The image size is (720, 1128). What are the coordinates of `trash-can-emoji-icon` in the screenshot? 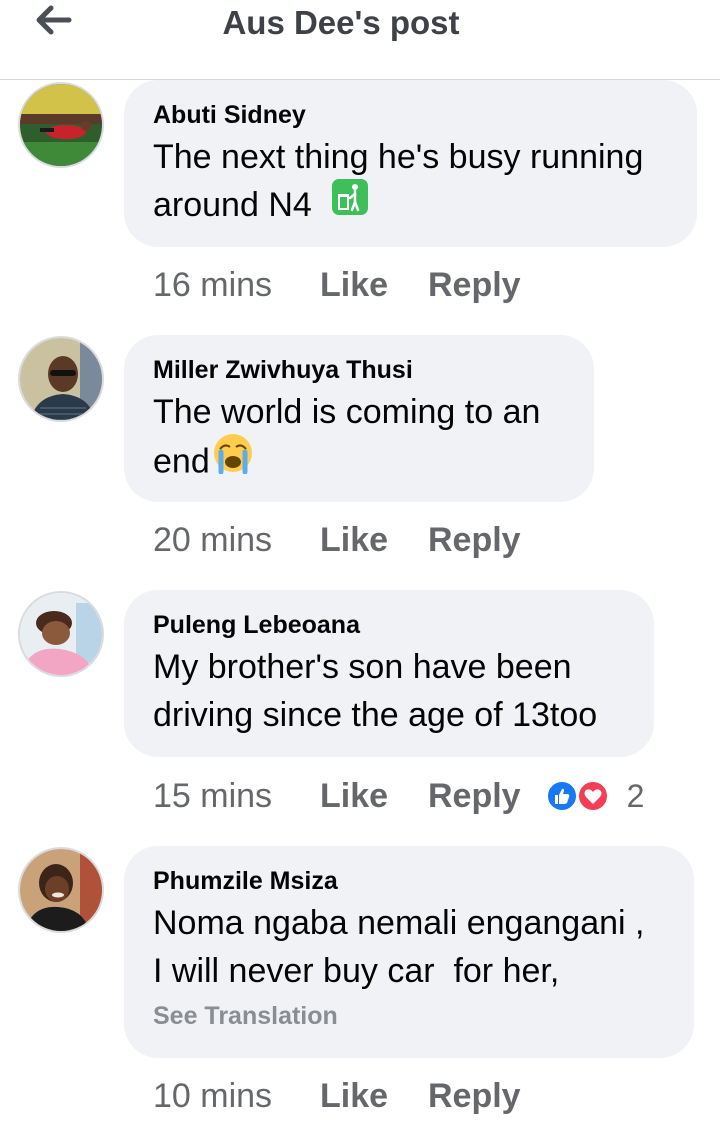 It's located at (350, 203).